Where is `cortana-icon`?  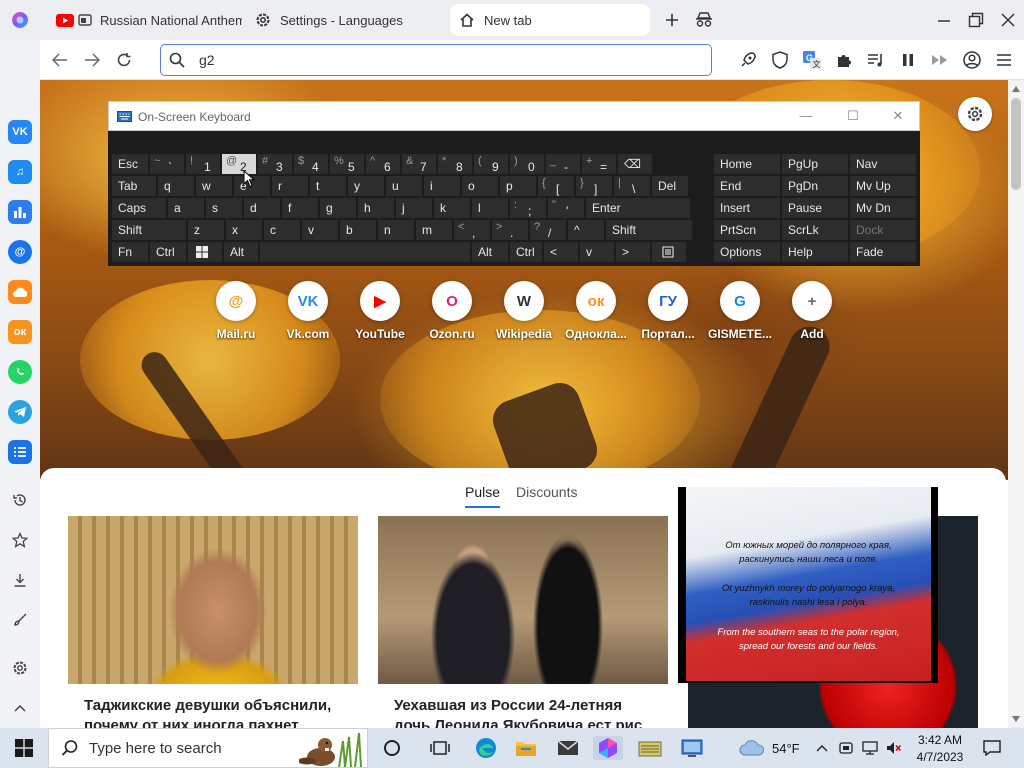
cortana-icon is located at coordinates (392, 748).